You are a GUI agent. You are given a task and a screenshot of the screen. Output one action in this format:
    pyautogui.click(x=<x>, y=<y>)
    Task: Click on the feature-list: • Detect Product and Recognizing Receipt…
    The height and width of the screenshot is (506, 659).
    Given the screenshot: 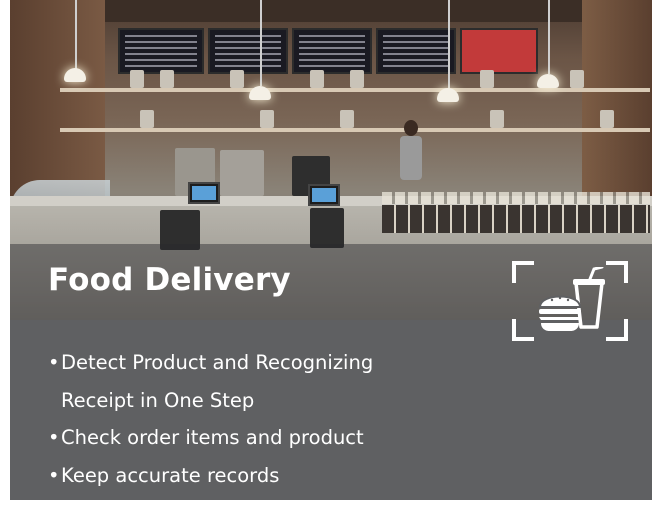 What is the action you would take?
    pyautogui.click(x=210, y=419)
    